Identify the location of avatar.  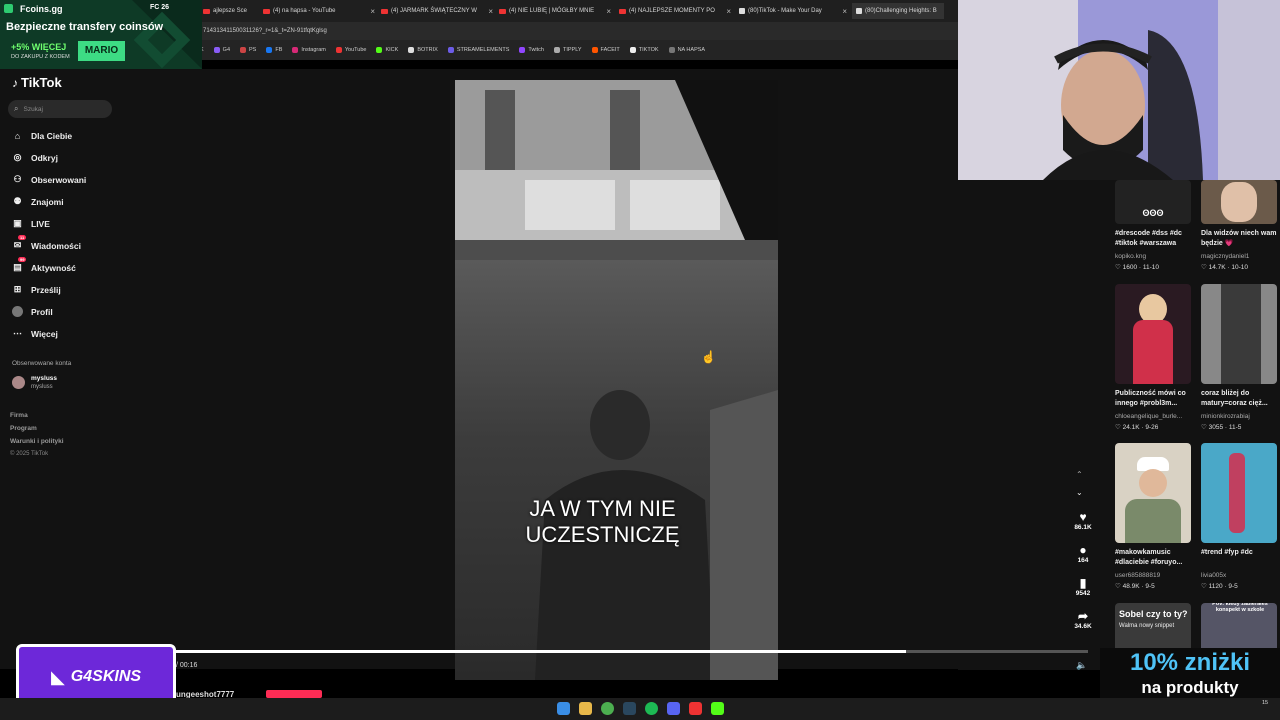
(18, 382).